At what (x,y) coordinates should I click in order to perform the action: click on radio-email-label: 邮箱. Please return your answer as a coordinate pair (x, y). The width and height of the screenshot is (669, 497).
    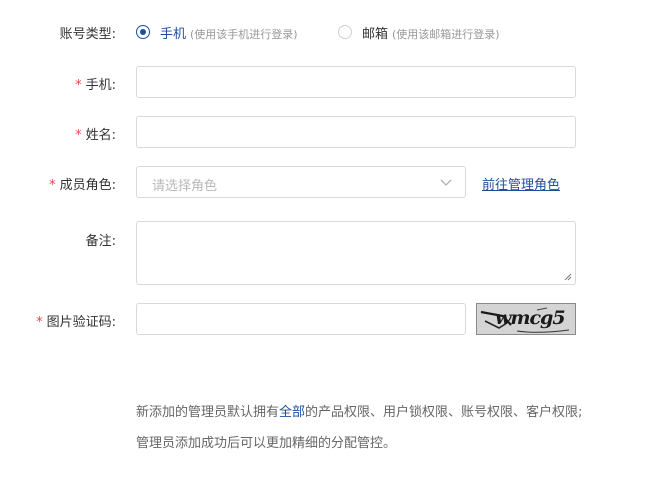
    Looking at the image, I should click on (375, 34).